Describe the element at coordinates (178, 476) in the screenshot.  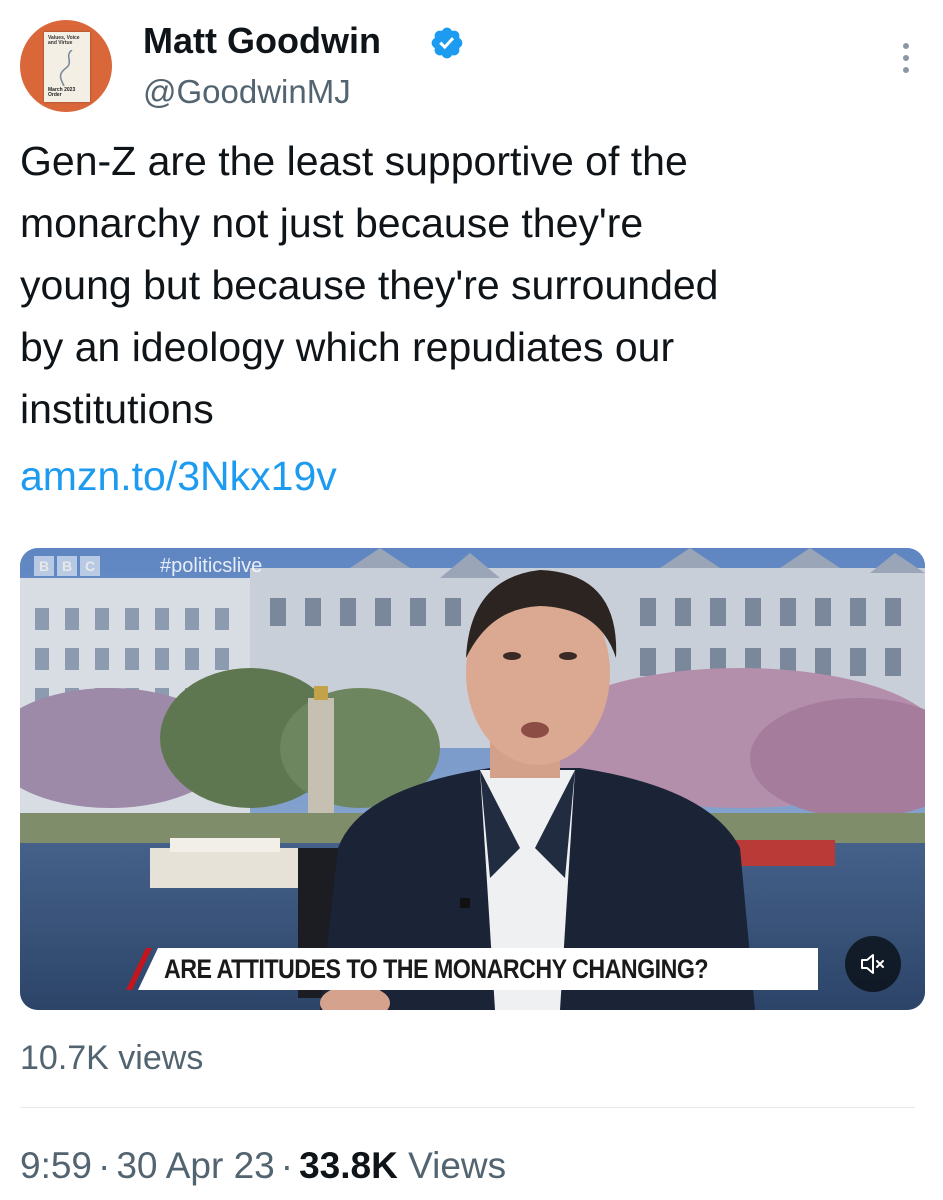
I see `tweet-link: amzn.to/3Nkx19v` at that location.